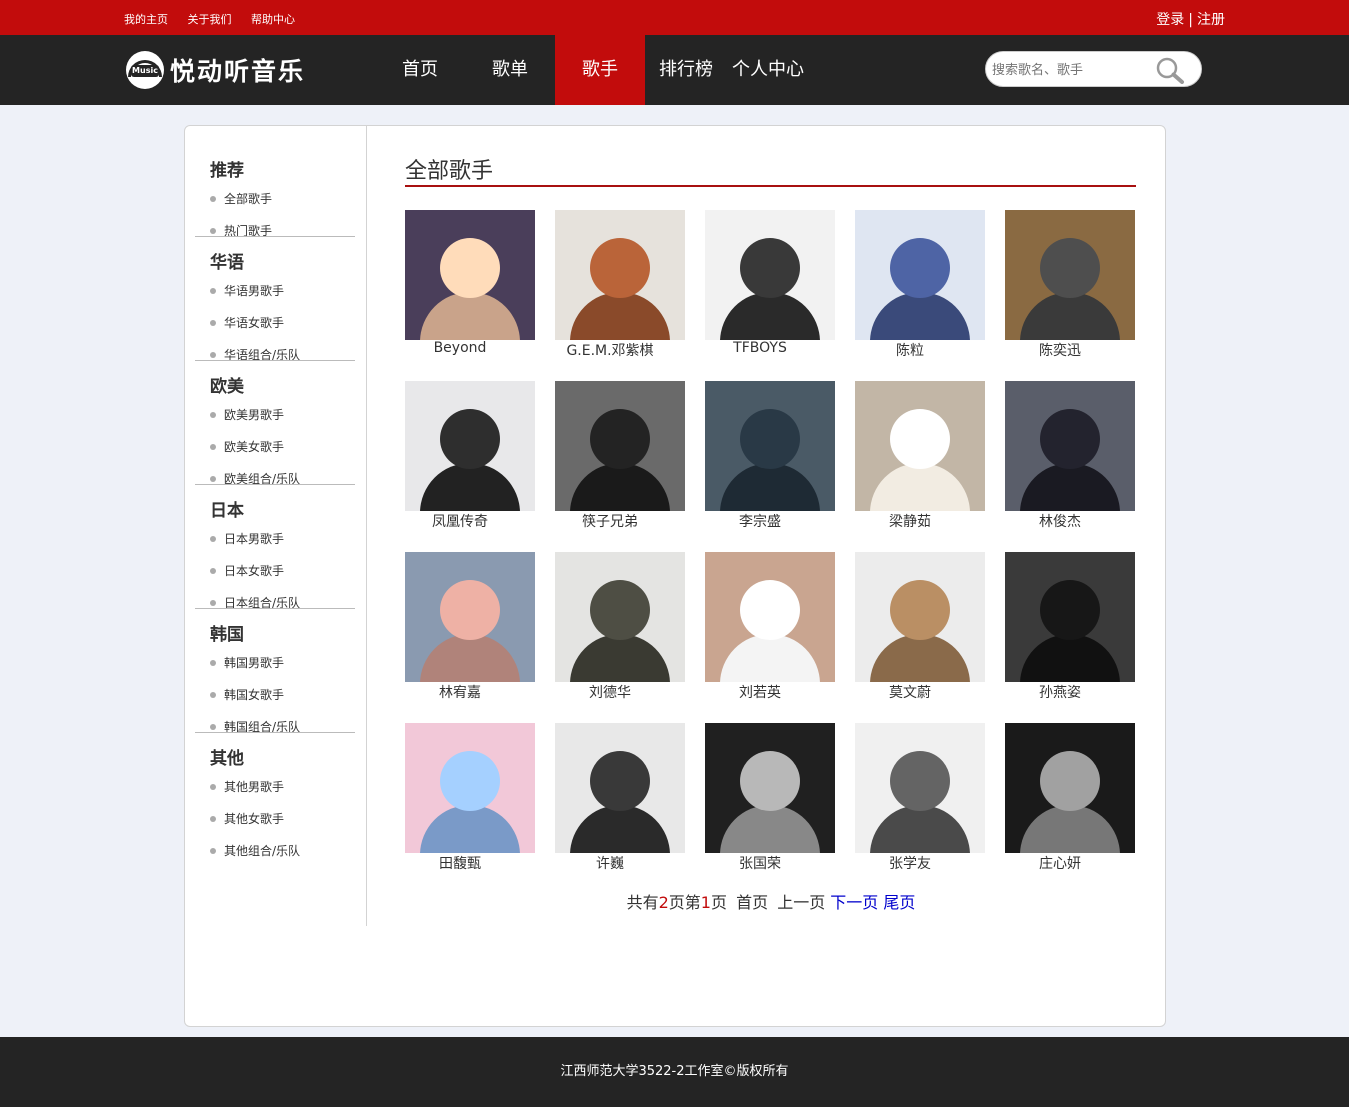 This screenshot has width=1349, height=1107. Describe the element at coordinates (146, 19) in the screenshot. I see `link-my-home: 我的主页` at that location.